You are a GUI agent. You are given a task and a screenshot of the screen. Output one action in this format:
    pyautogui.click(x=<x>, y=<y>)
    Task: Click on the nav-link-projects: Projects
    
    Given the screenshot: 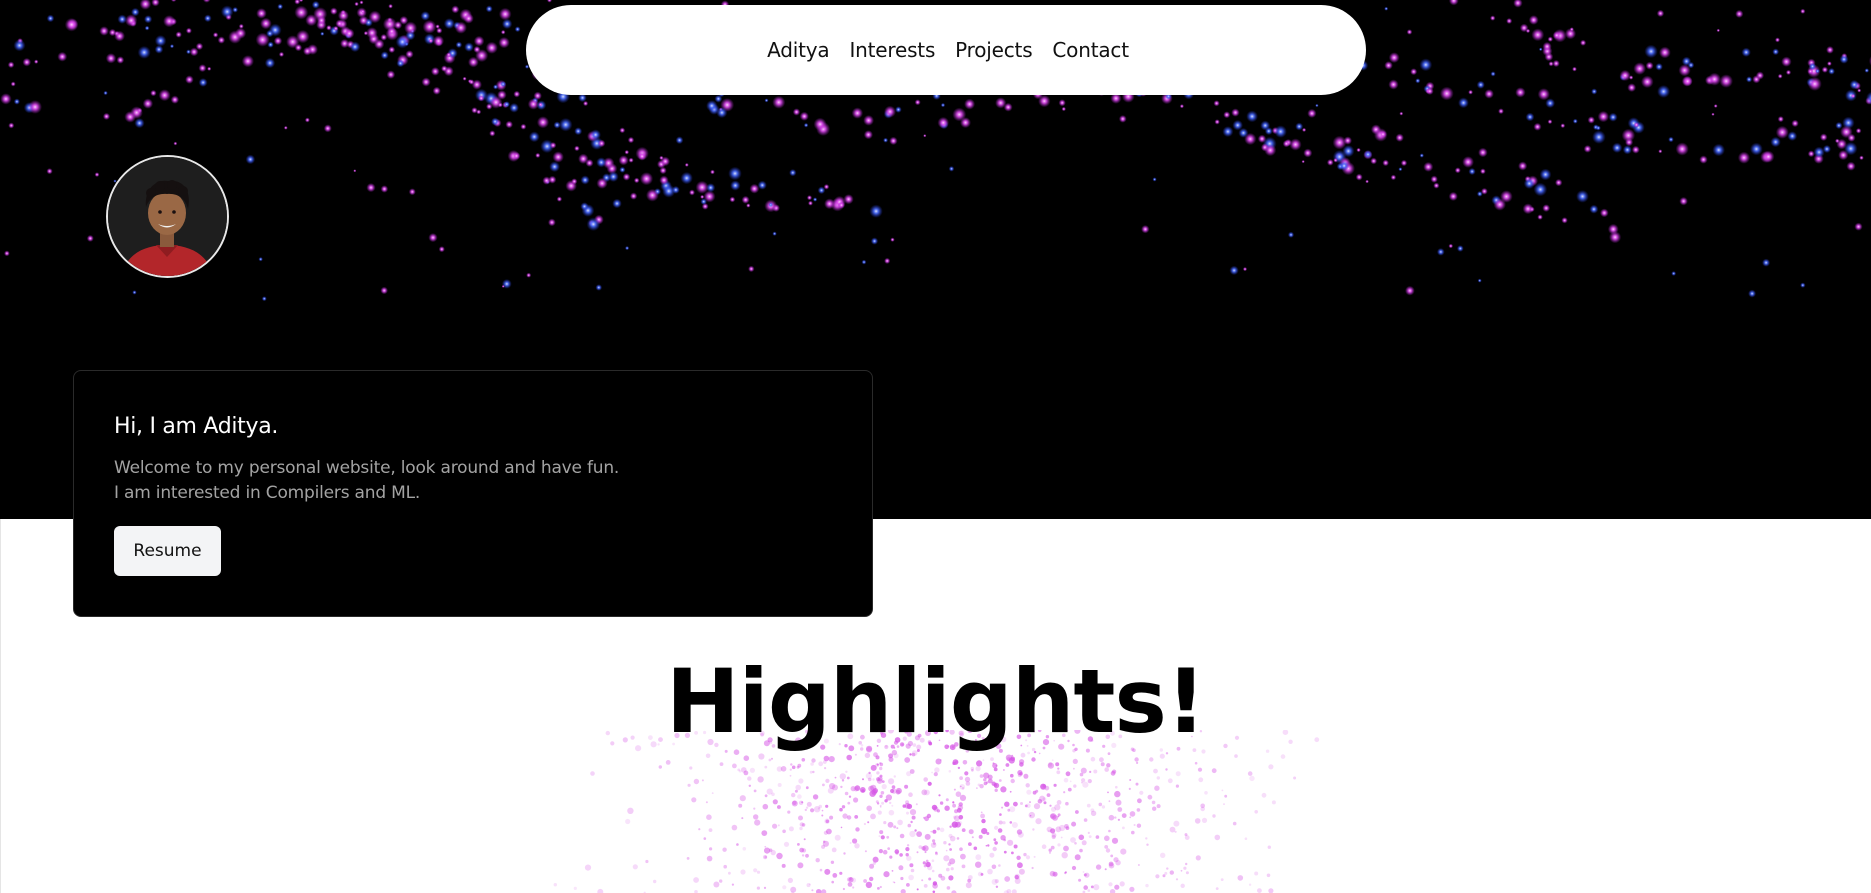 What is the action you would take?
    pyautogui.click(x=993, y=50)
    